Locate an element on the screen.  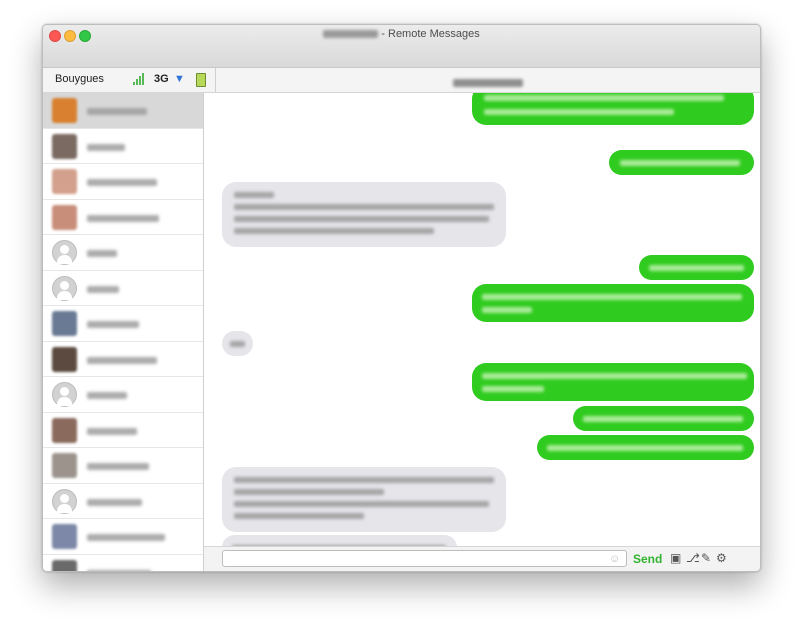
conversation-title is located at coordinates (488, 83).